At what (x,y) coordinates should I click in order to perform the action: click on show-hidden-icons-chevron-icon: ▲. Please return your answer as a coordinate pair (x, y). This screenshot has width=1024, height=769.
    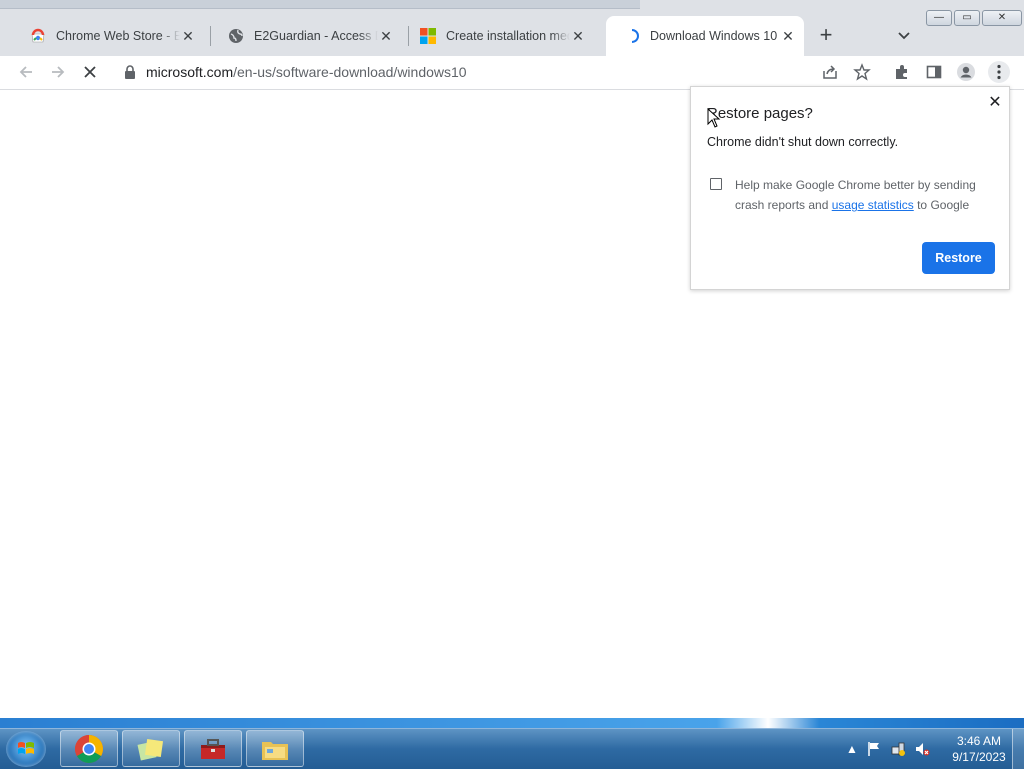
    Looking at the image, I should click on (852, 749).